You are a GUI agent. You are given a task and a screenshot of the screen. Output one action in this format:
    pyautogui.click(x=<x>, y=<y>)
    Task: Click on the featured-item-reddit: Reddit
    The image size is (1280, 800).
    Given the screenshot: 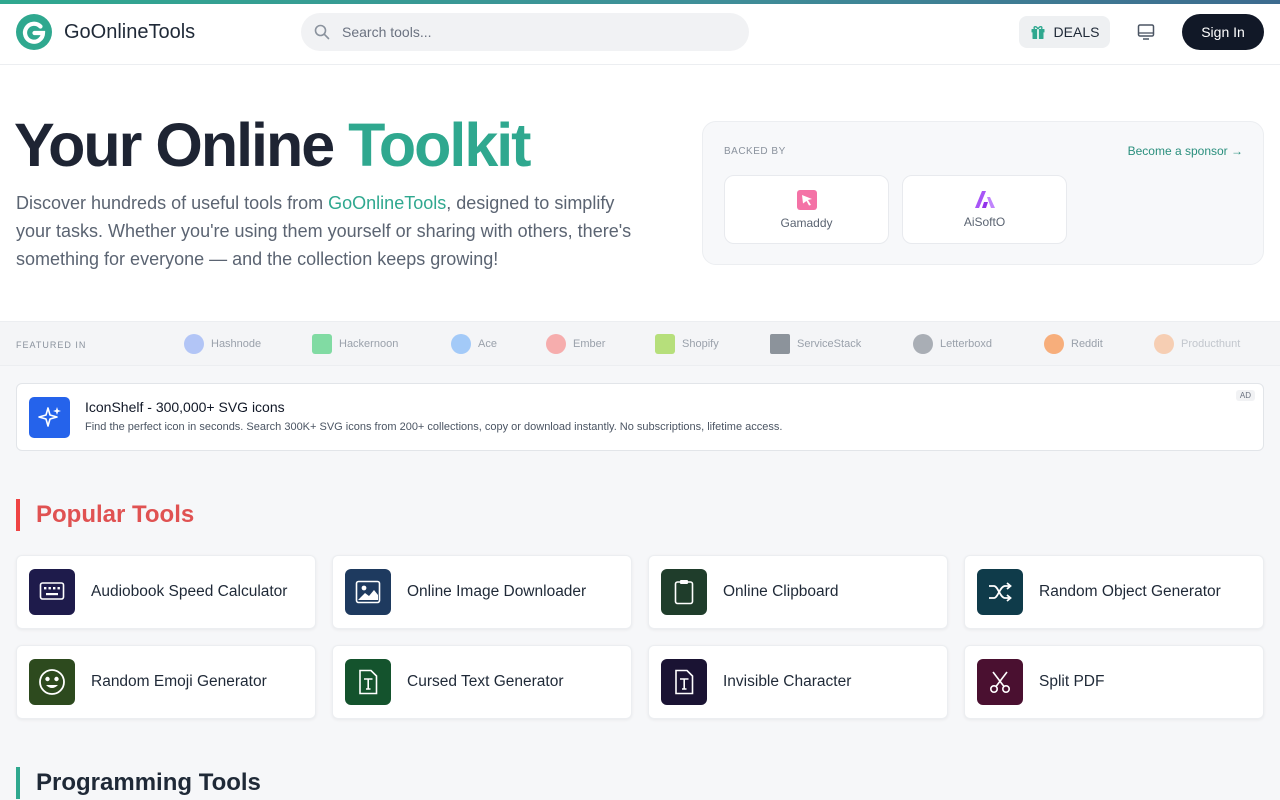 What is the action you would take?
    pyautogui.click(x=1073, y=344)
    